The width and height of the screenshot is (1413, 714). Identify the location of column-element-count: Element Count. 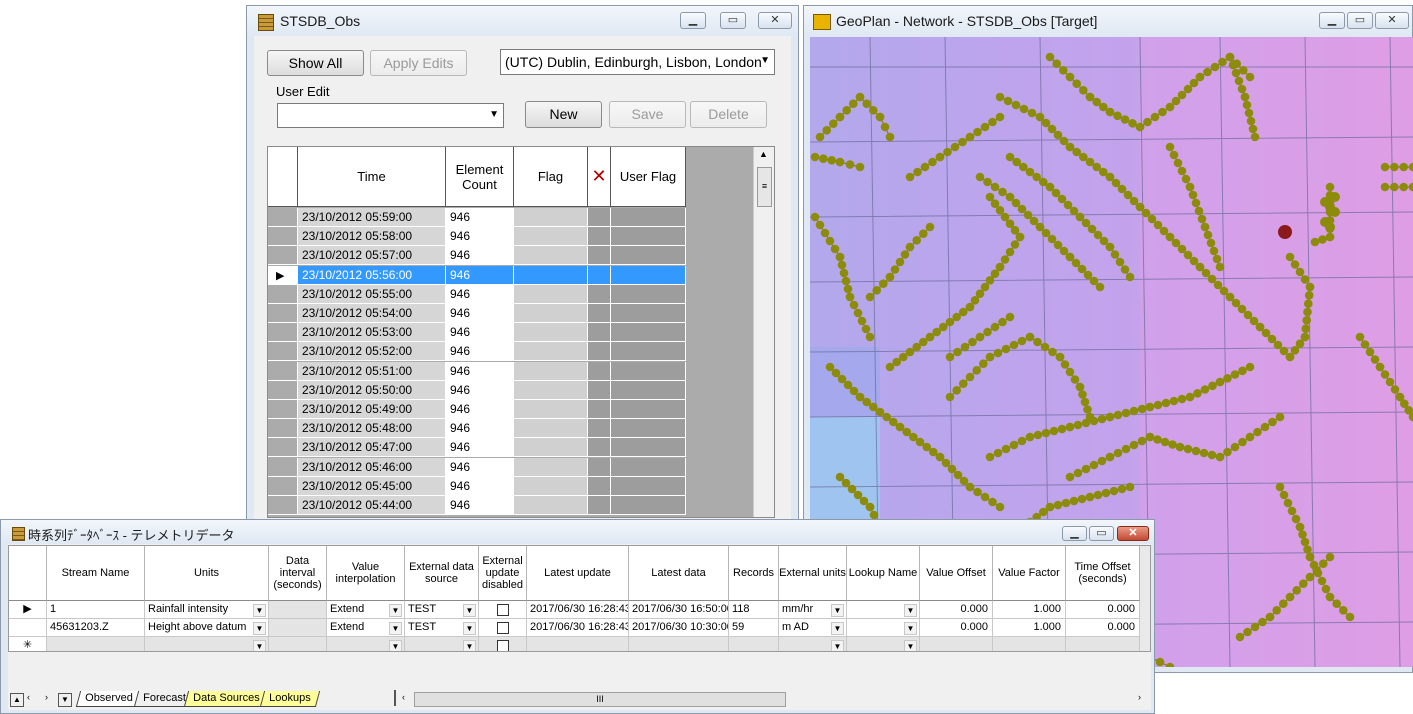
(480, 177).